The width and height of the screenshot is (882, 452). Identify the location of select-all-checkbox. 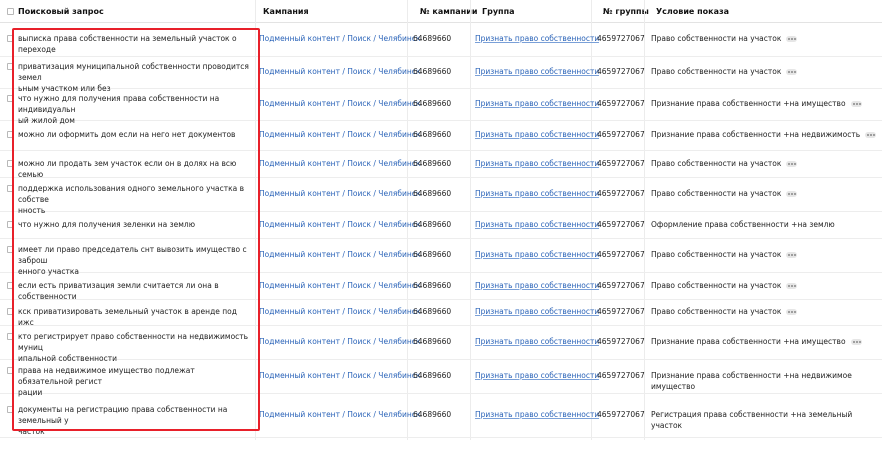
(10, 11).